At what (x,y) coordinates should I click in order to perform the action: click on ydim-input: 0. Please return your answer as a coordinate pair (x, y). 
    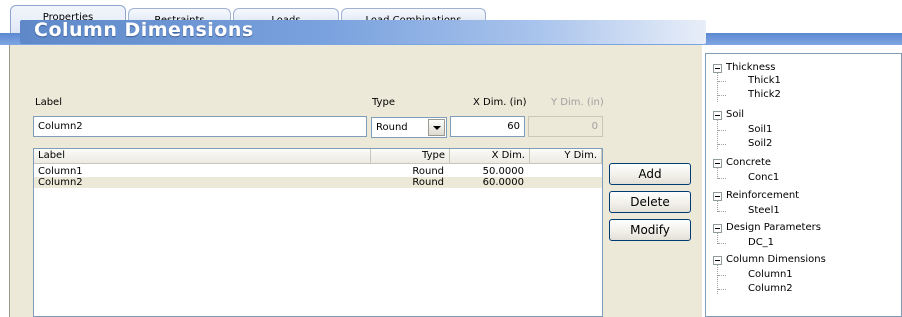
    Looking at the image, I should click on (565, 126).